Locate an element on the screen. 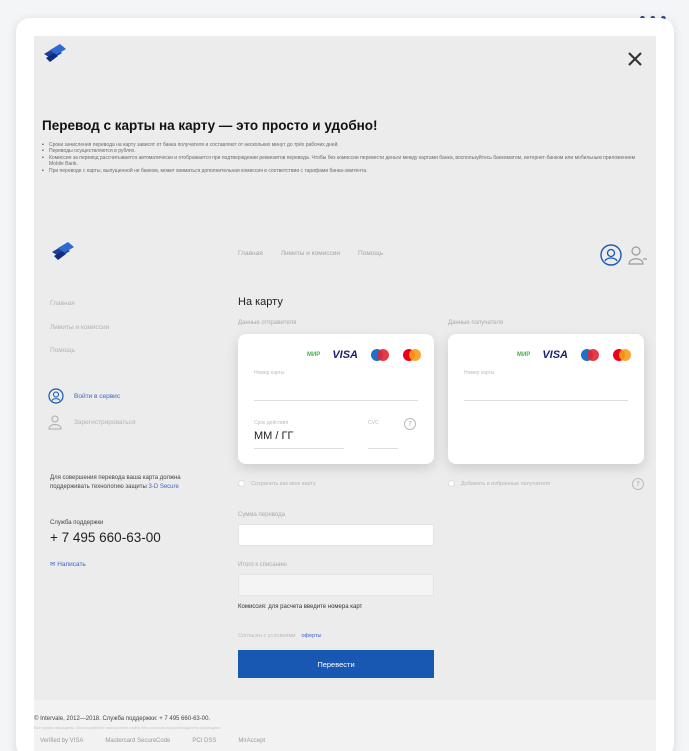 The image size is (689, 751). mastercard-securecode-badge: Mastercard SecureCode is located at coordinates (138, 741).